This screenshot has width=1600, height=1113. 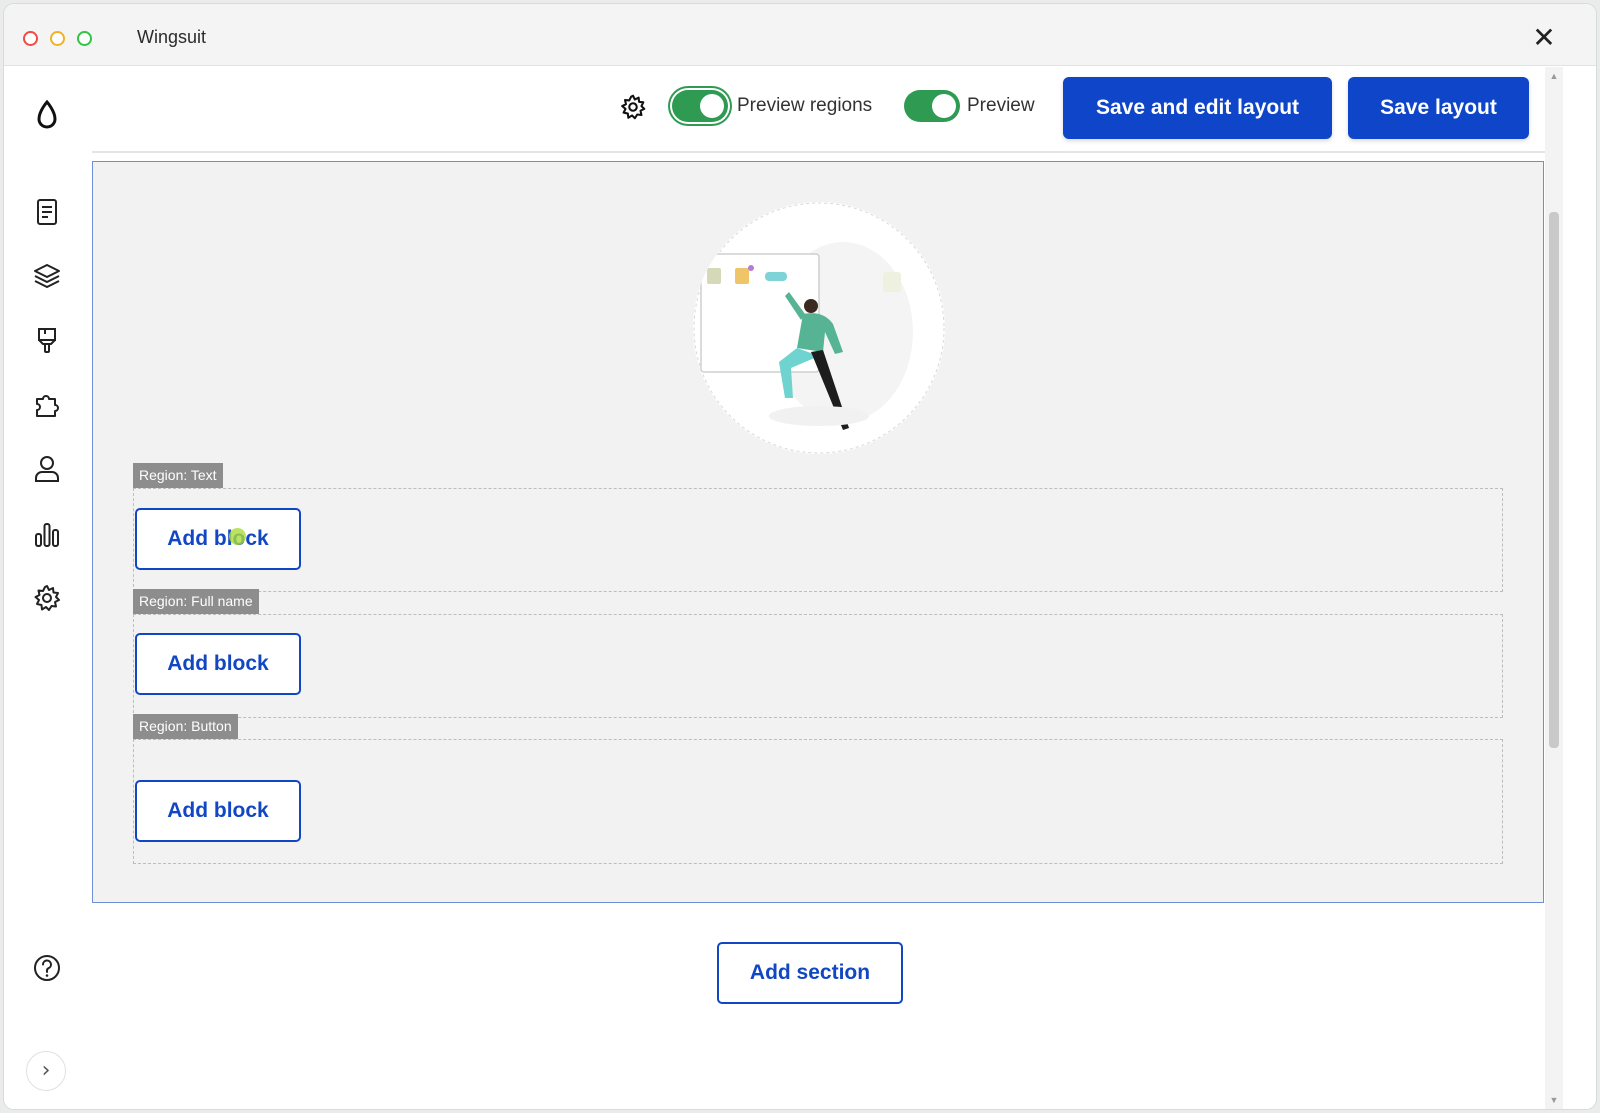 What do you see at coordinates (30, 38) in the screenshot?
I see `window-close-dot` at bounding box center [30, 38].